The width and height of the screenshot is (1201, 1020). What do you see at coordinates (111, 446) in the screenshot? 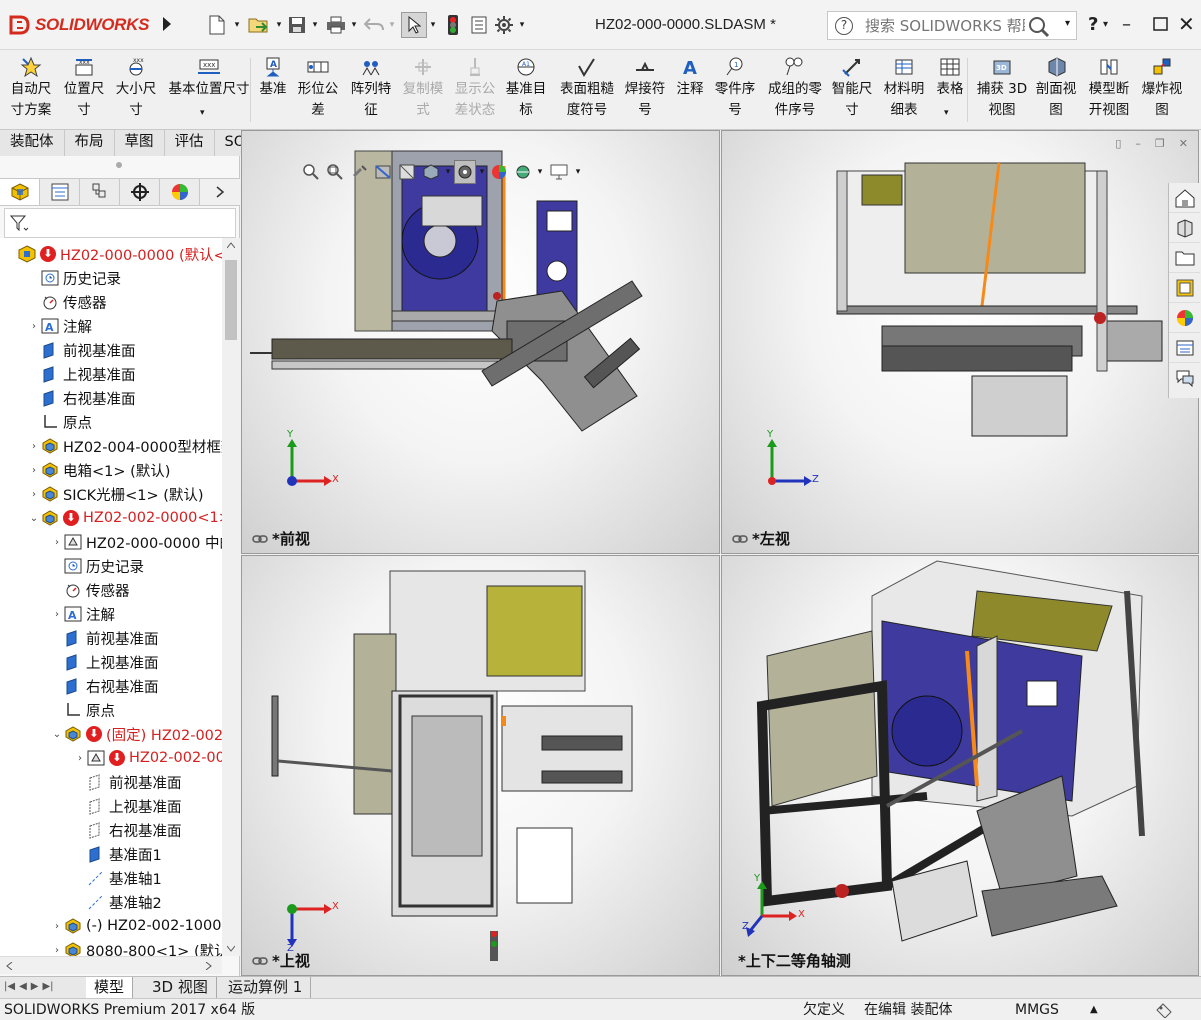
I see `tree-node: › HZ02-004-0000型材框架` at bounding box center [111, 446].